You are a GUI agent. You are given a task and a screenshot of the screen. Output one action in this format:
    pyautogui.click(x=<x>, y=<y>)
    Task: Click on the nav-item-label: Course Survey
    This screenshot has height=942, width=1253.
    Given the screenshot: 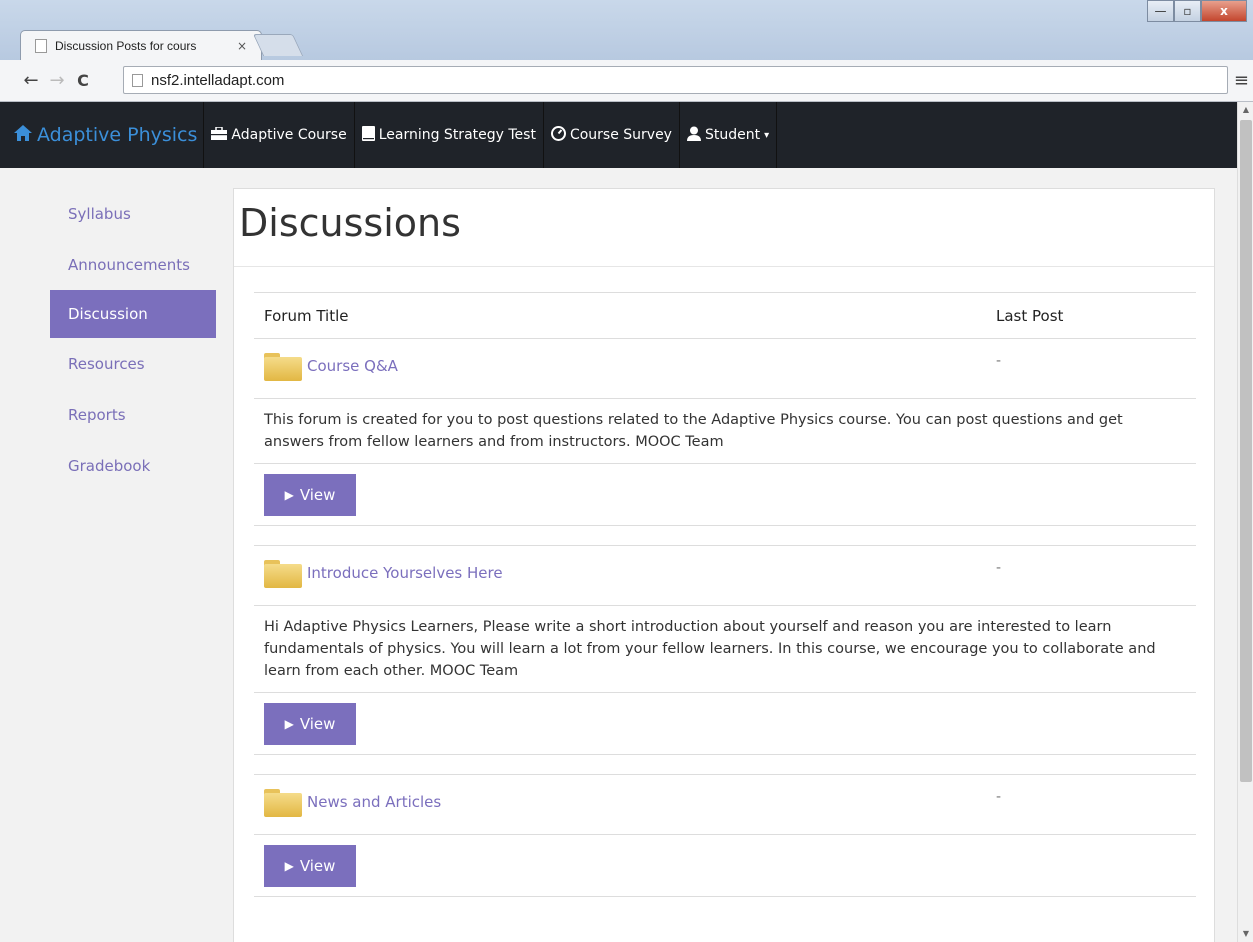 What is the action you would take?
    pyautogui.click(x=620, y=135)
    